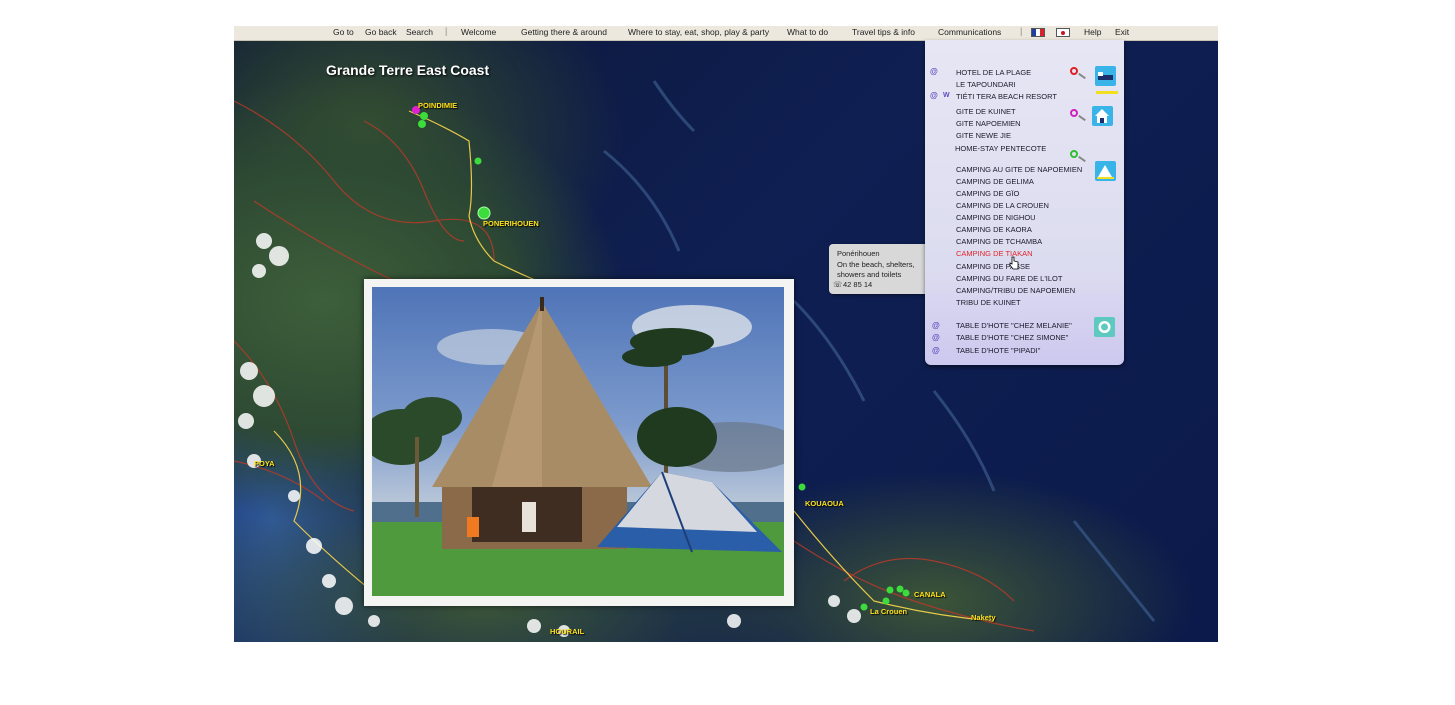 The height and width of the screenshot is (705, 1455). What do you see at coordinates (838, 284) in the screenshot?
I see `phone-icon: ☏` at bounding box center [838, 284].